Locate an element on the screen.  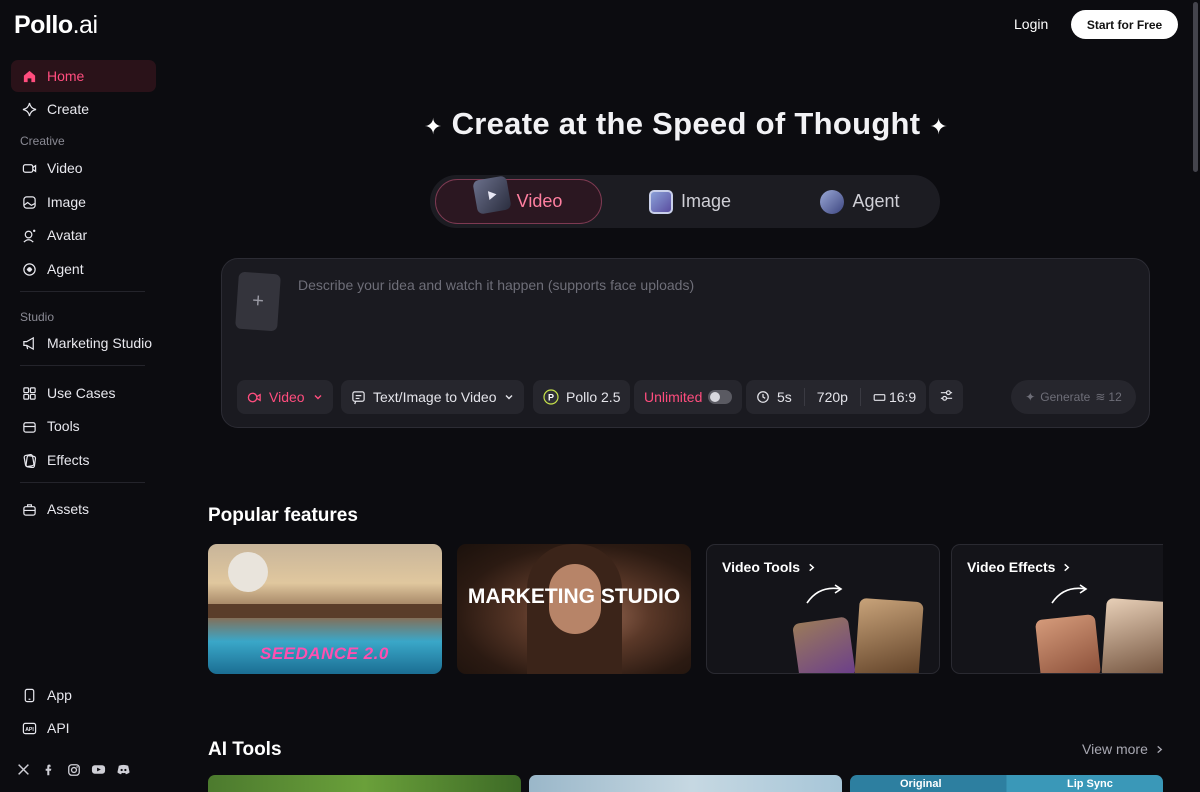
thumbnail-before is located at coordinates (1068, 643).